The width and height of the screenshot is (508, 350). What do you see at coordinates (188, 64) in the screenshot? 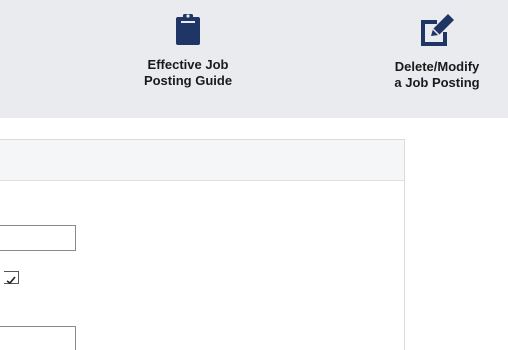
I see `guide-label-line1: Effective Job` at bounding box center [188, 64].